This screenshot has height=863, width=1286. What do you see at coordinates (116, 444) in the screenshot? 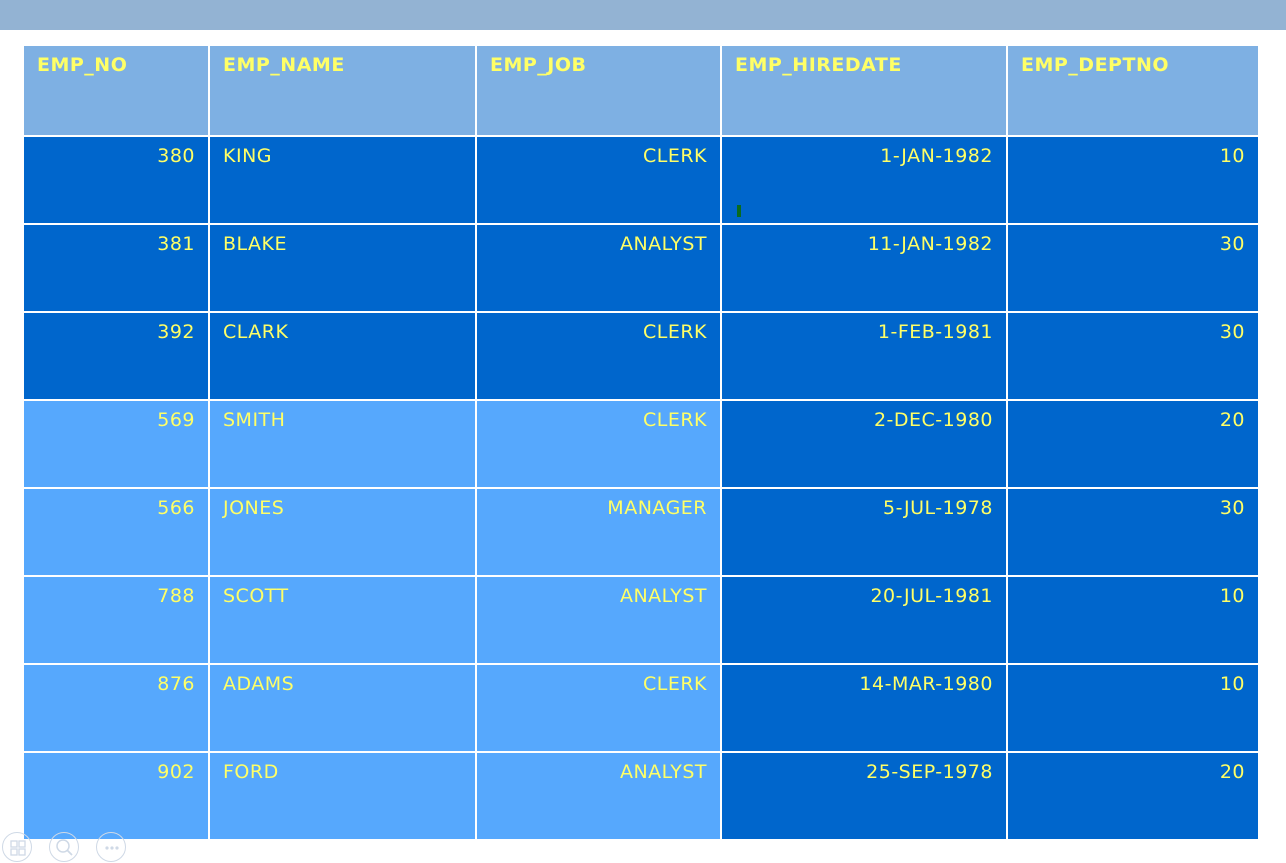
I see `cell-emp-no: 569` at bounding box center [116, 444].